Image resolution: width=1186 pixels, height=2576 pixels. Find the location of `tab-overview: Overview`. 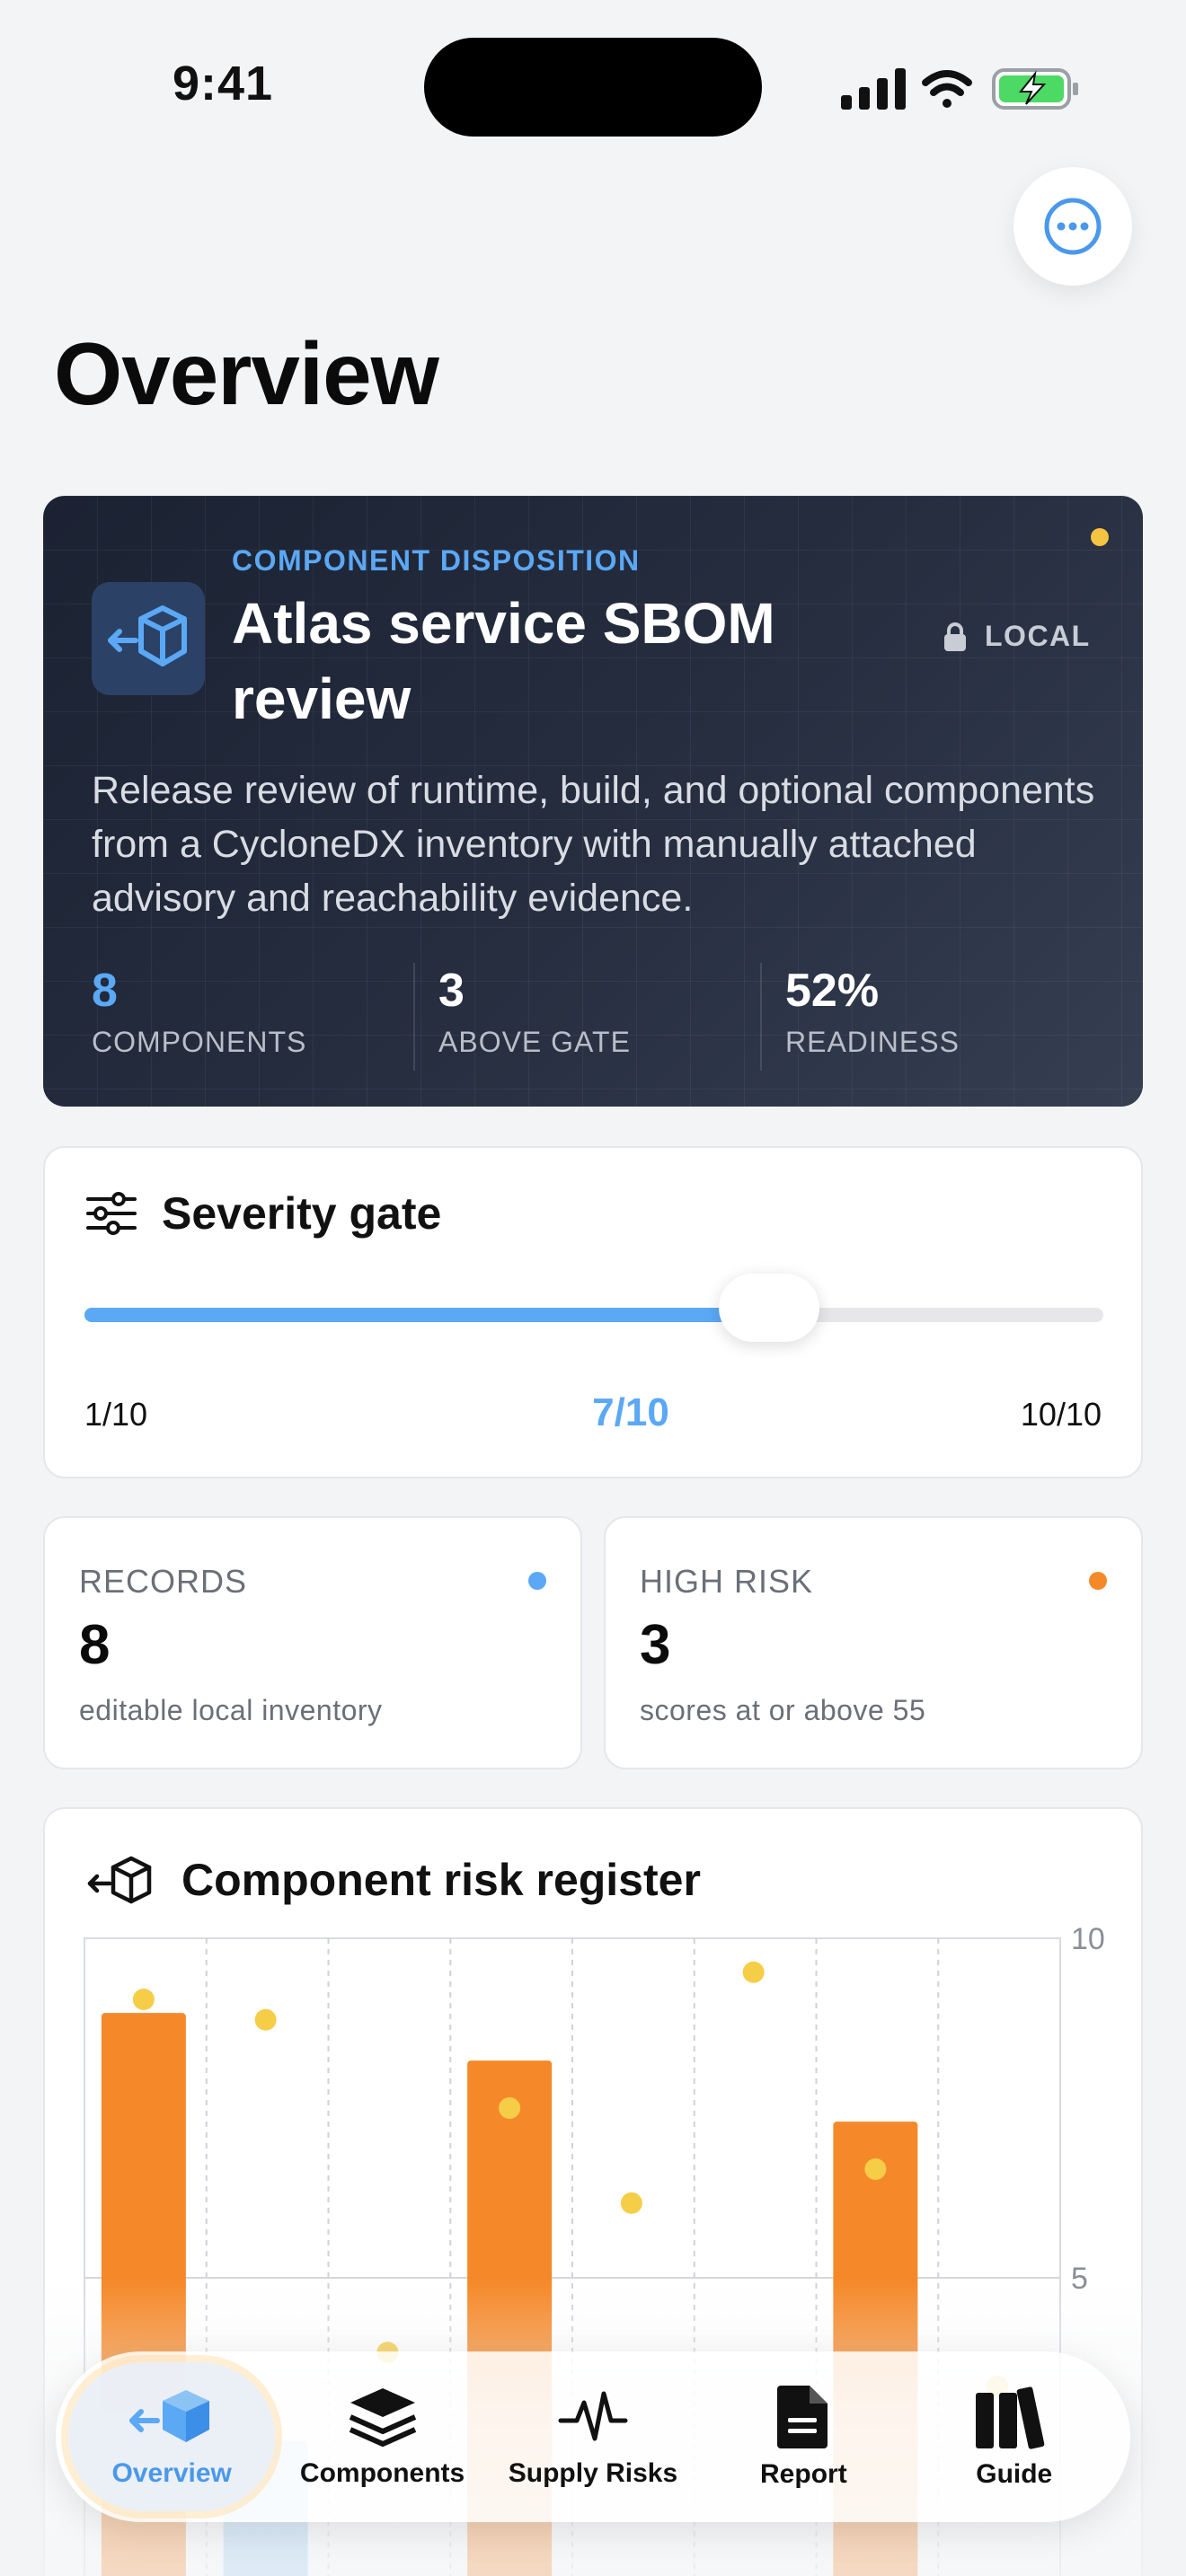

tab-overview: Overview is located at coordinates (172, 2436).